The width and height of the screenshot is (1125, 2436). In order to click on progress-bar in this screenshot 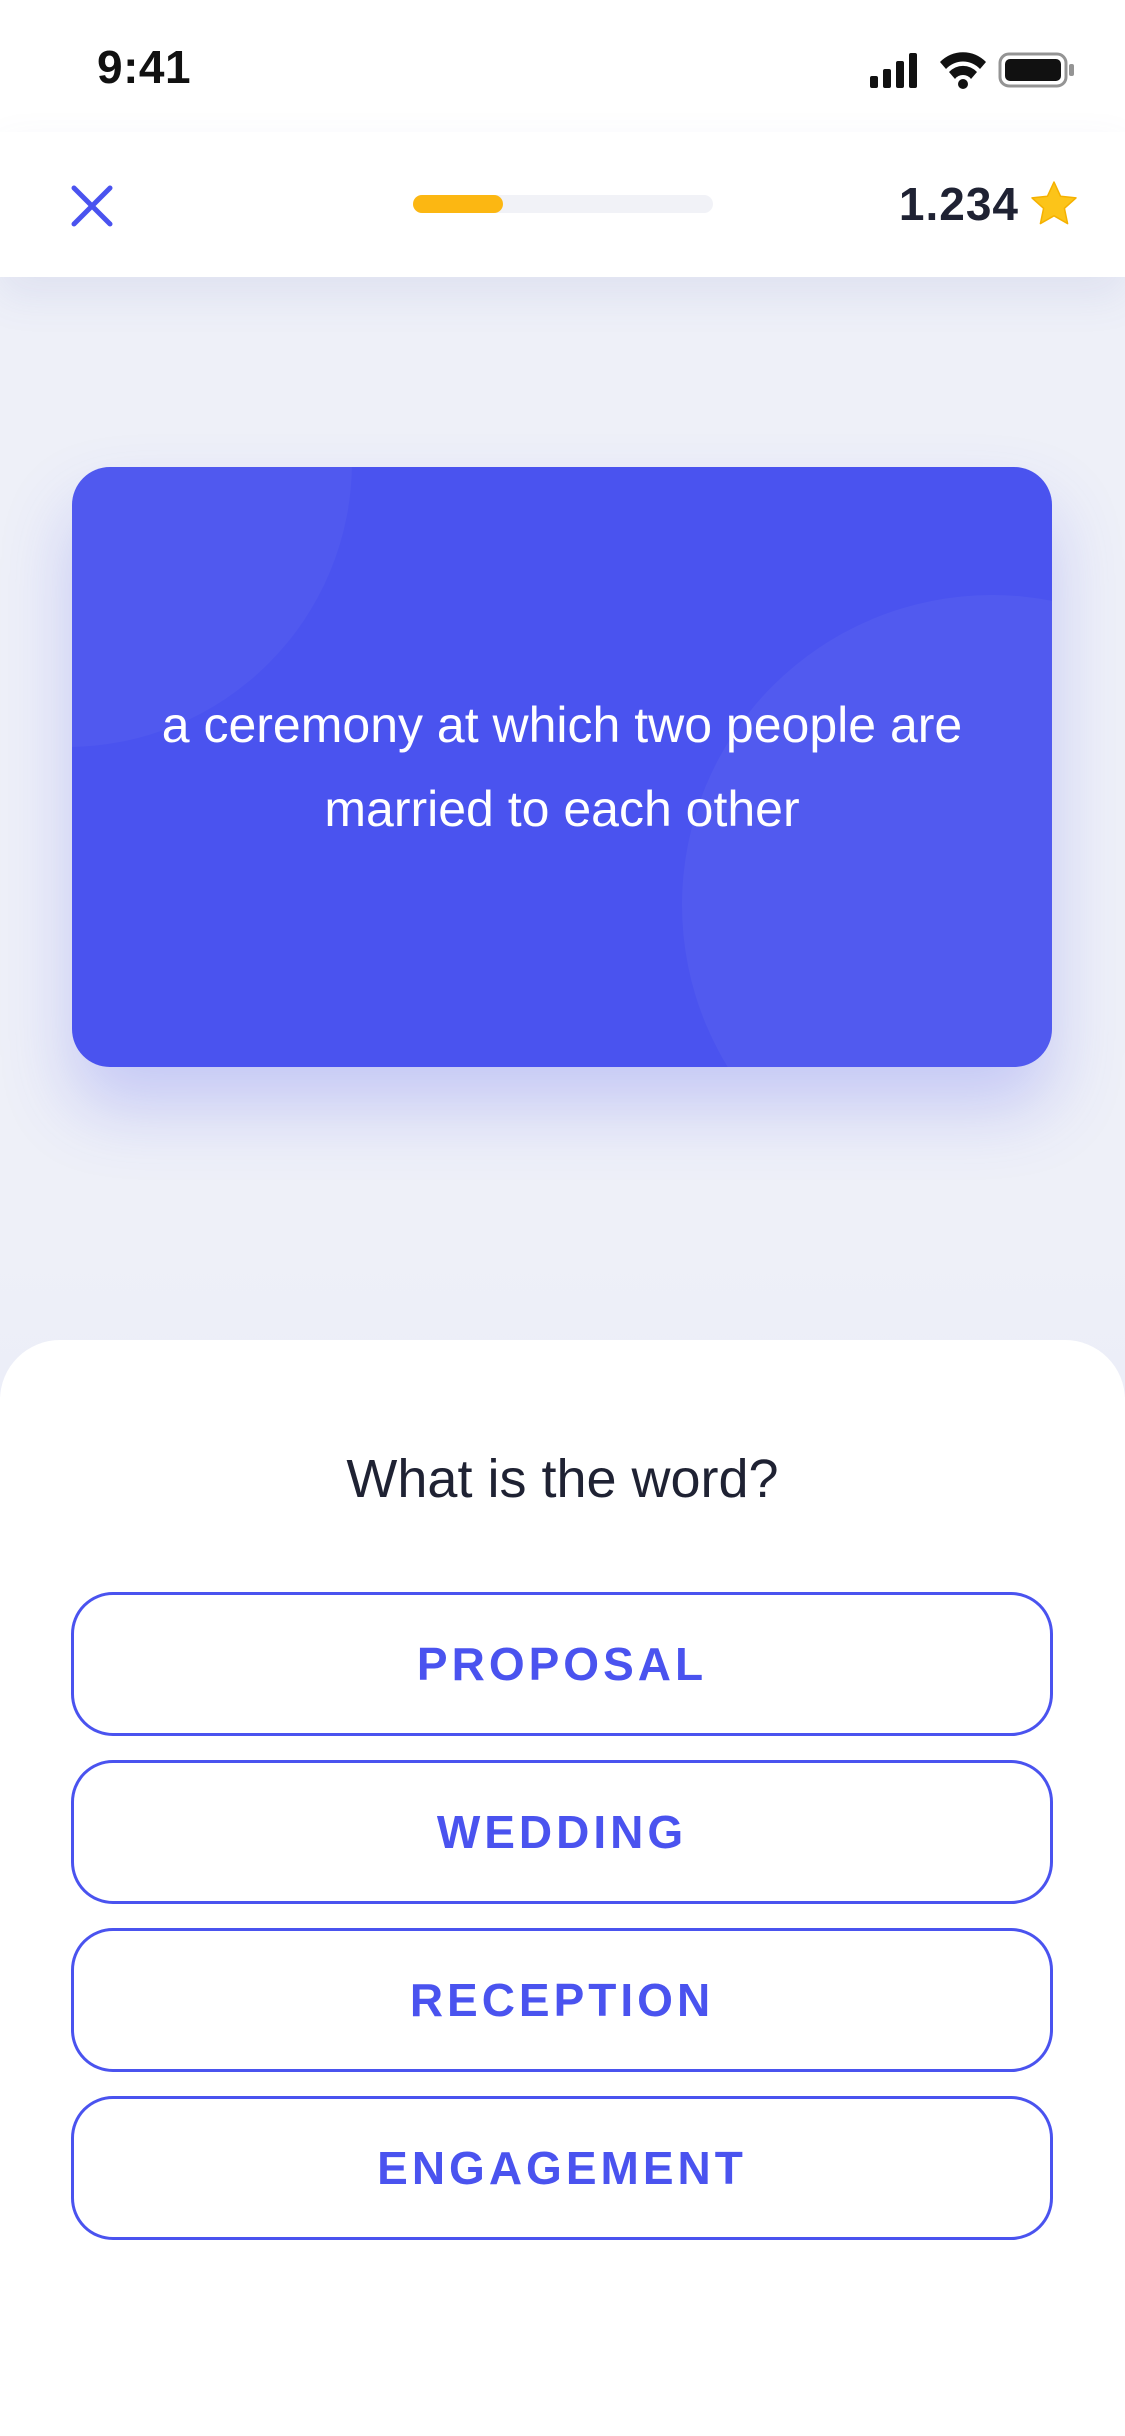, I will do `click(563, 204)`.